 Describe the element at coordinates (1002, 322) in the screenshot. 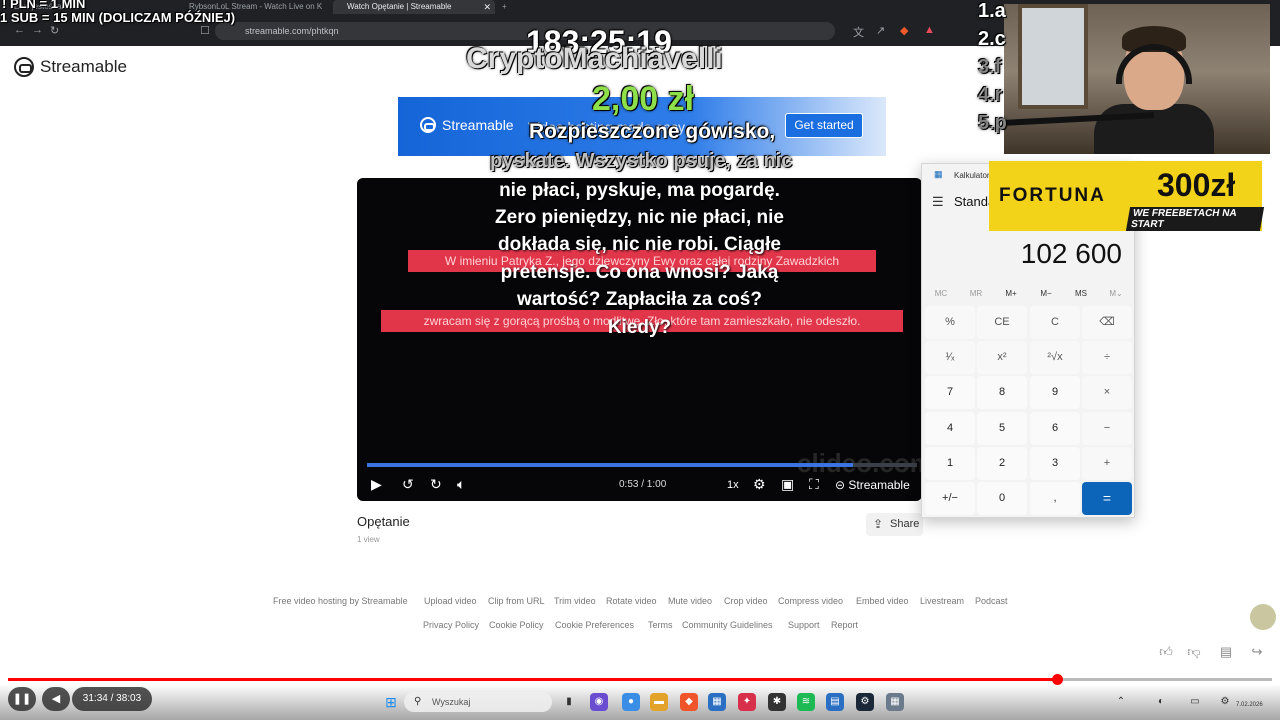

I see `calc-key-ce: CE` at that location.